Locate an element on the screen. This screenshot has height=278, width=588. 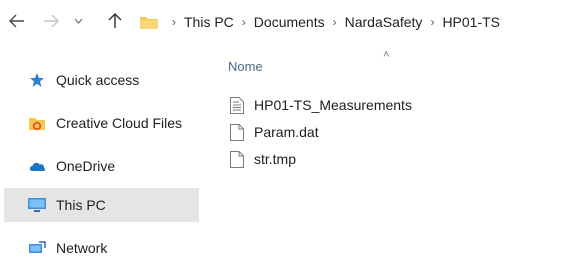
sidebar-item-this-pc: This PC is located at coordinates (101, 205).